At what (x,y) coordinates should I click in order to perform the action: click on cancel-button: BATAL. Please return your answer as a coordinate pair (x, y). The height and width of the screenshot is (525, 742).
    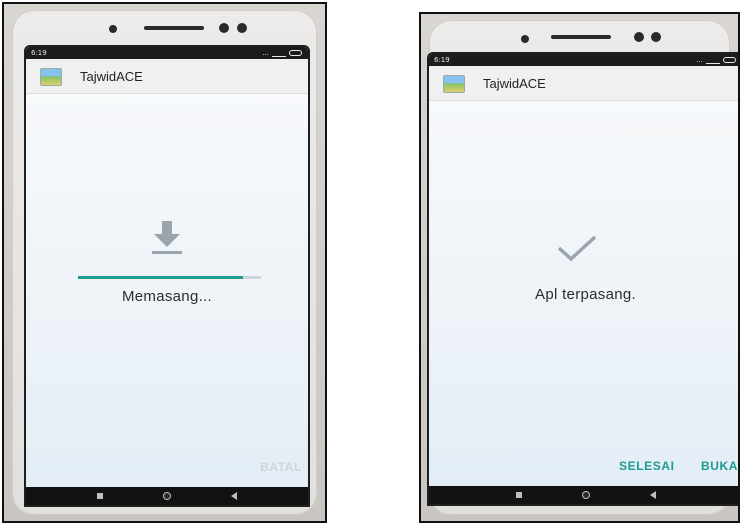
    Looking at the image, I should click on (281, 467).